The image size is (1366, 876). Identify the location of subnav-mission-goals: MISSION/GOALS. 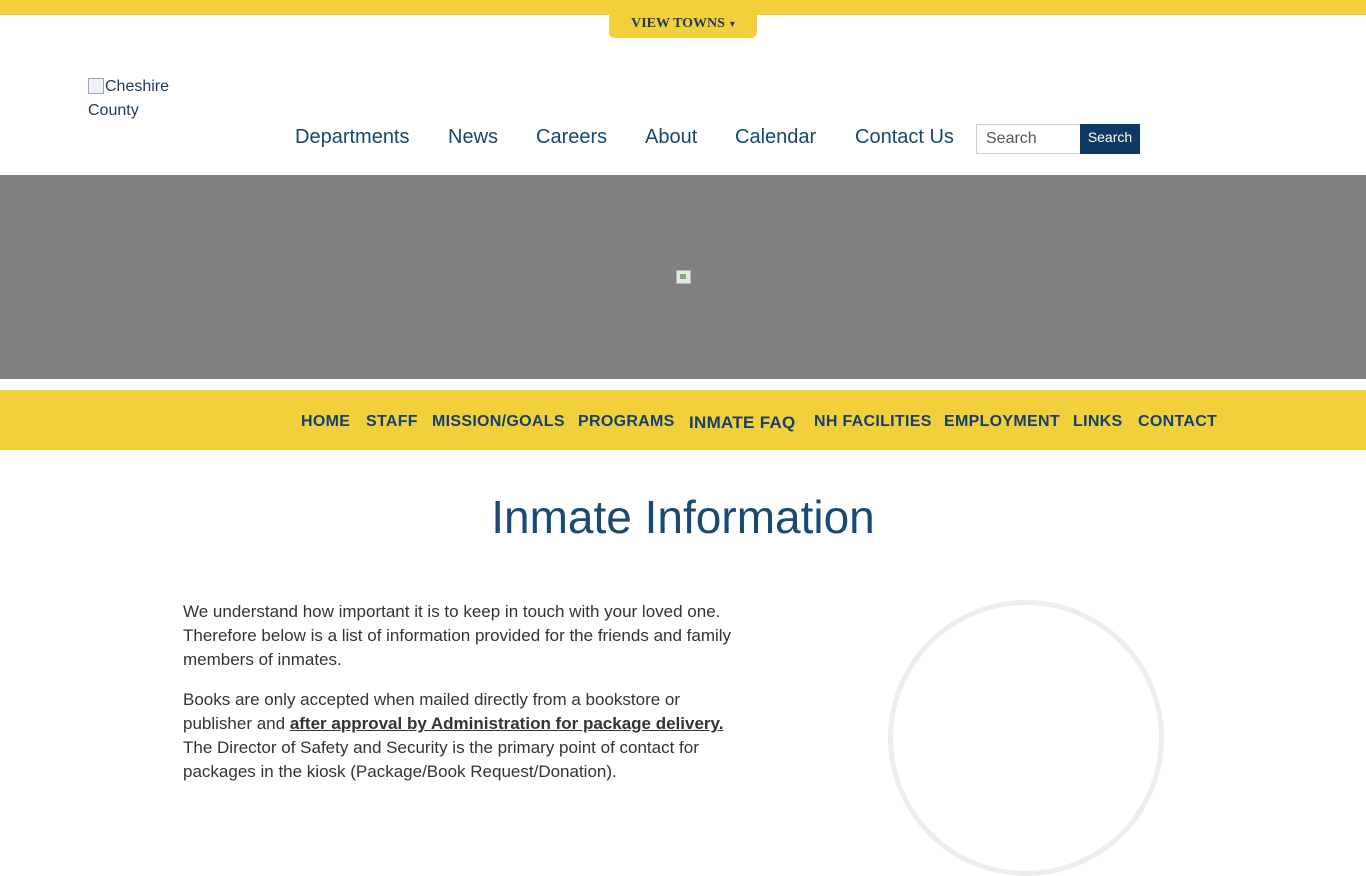
(498, 422).